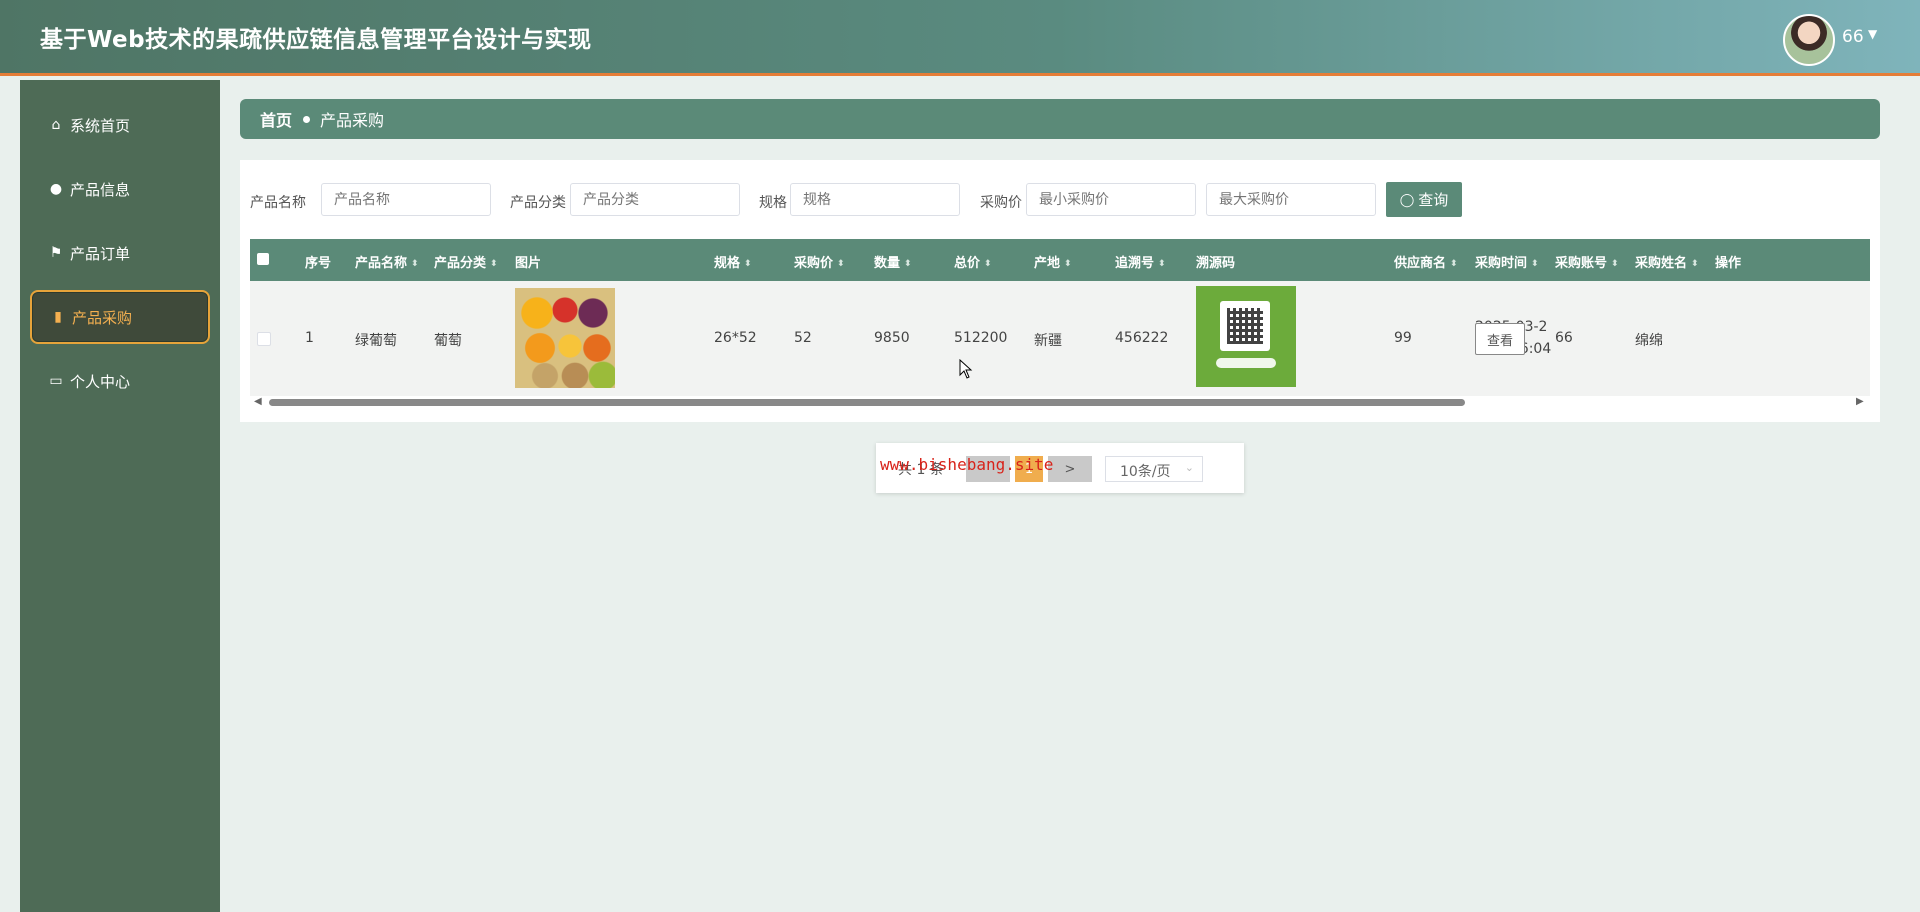 The height and width of the screenshot is (912, 1920). What do you see at coordinates (263, 259) in the screenshot?
I see `select-all-checkbox` at bounding box center [263, 259].